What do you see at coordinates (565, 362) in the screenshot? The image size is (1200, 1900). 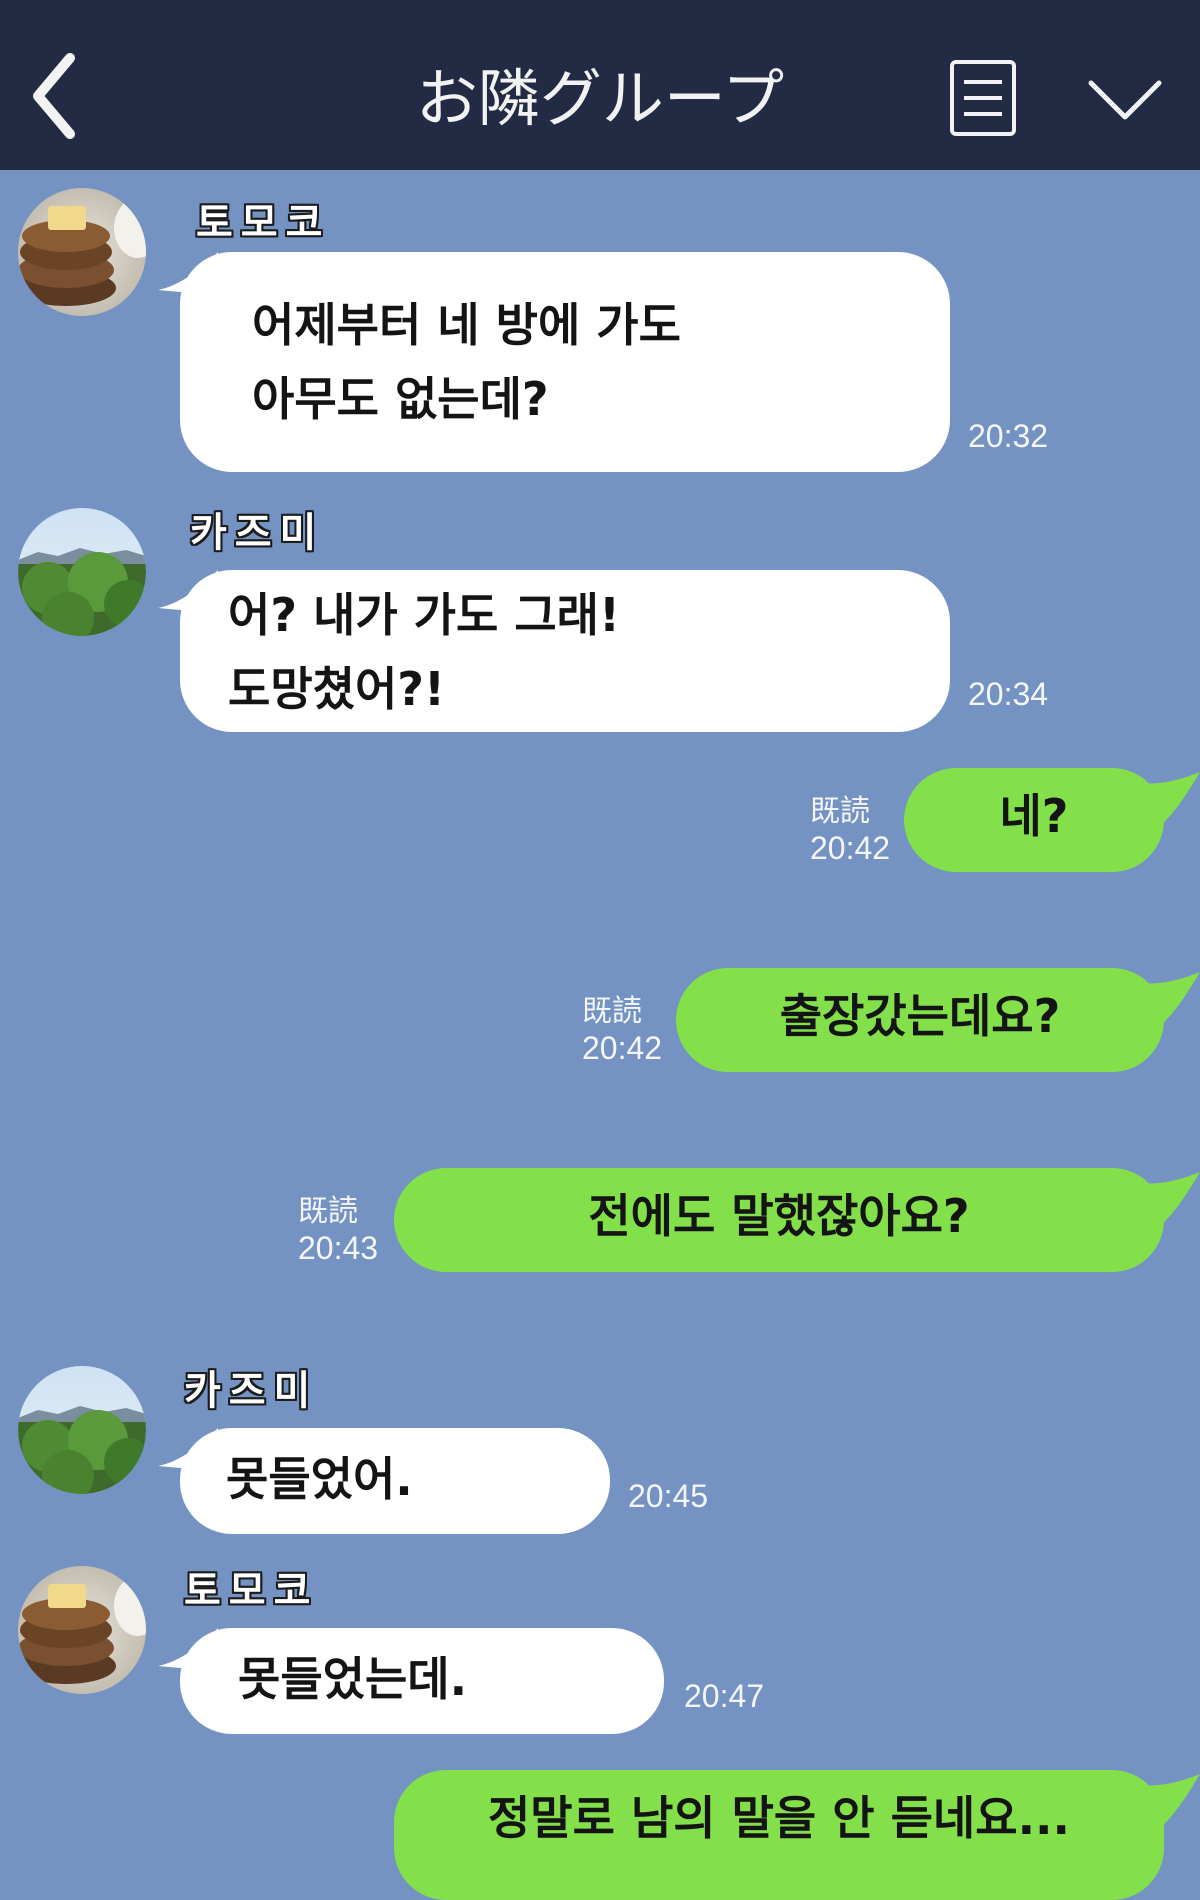 I see `message-bubble: 어제부터 네 방에 가도 아무도 없는데?` at bounding box center [565, 362].